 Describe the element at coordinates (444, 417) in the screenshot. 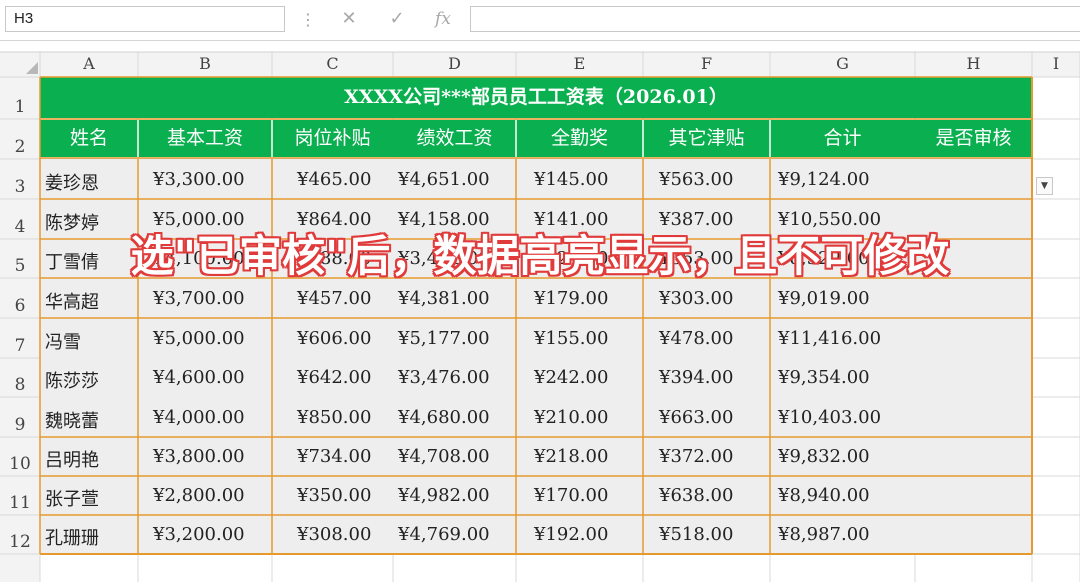

I see `table-cell: ¥4,680.00` at that location.